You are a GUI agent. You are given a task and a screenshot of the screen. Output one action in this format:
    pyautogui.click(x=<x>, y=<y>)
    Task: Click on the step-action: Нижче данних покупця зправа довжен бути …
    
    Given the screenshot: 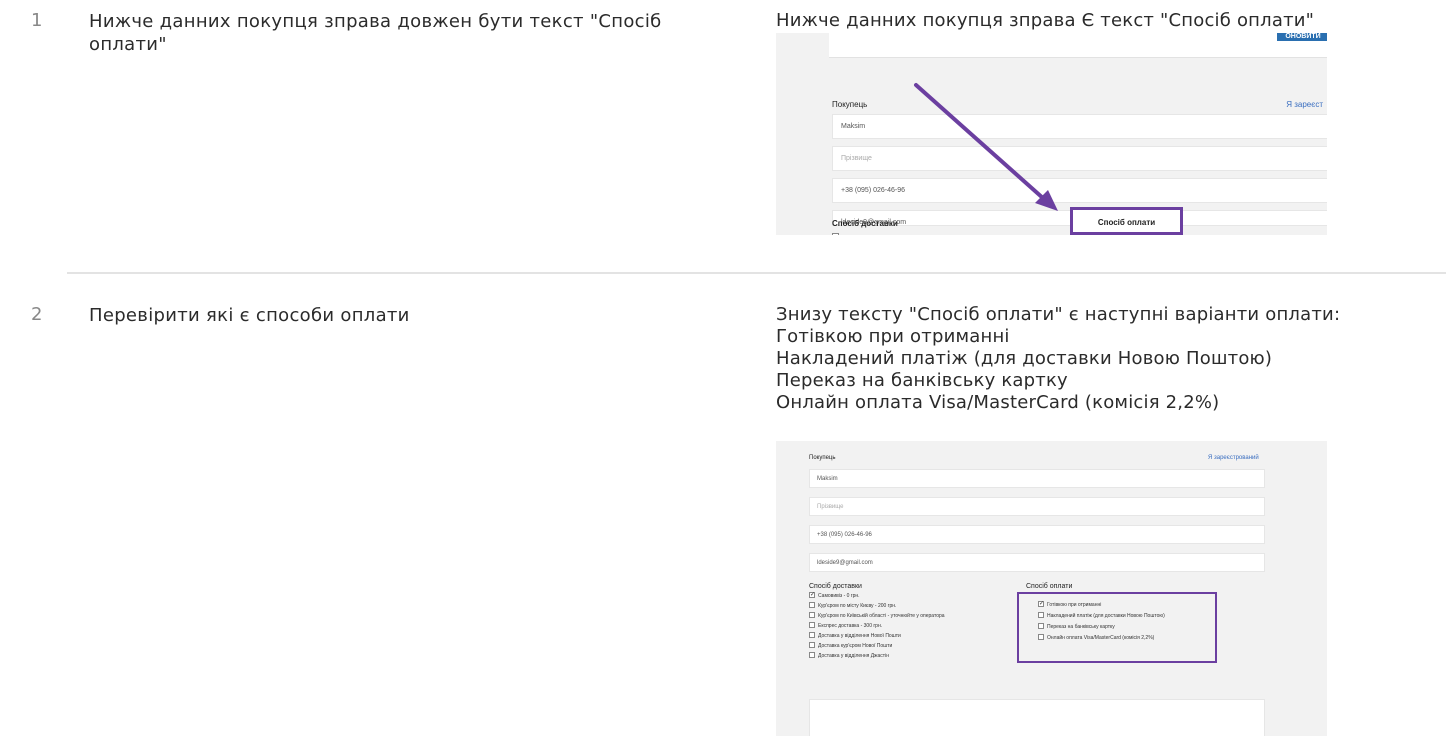 What is the action you would take?
    pyautogui.click(x=375, y=33)
    